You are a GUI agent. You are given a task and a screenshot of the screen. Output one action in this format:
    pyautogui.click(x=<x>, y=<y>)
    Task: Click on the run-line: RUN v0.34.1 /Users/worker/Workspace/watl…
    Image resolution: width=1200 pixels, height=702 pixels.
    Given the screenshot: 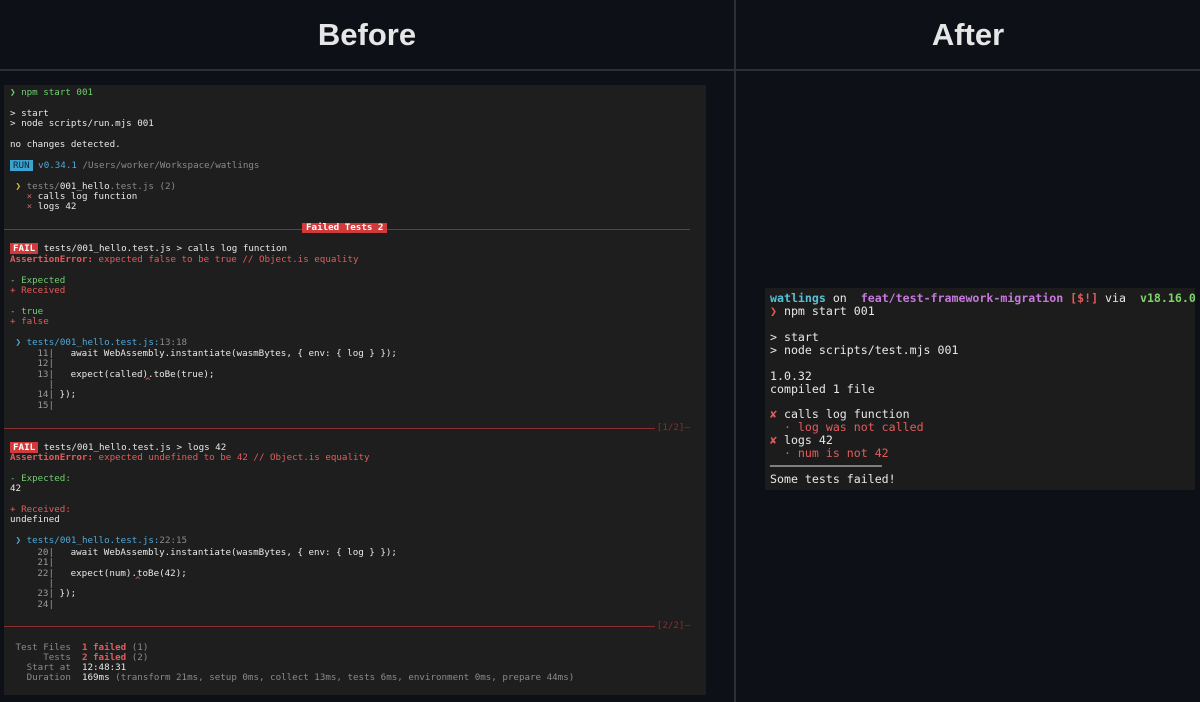 What is the action you would take?
    pyautogui.click(x=358, y=166)
    